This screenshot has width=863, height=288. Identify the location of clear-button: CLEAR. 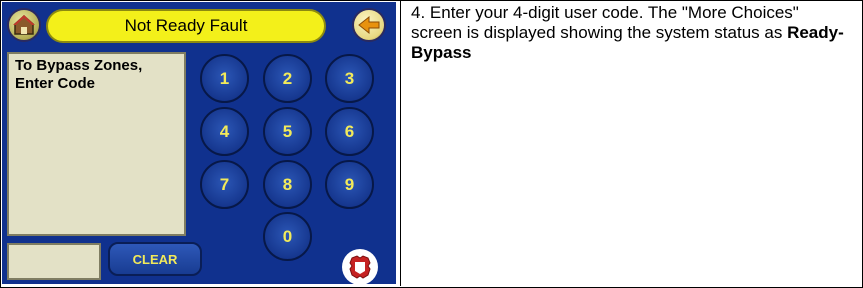
(155, 259).